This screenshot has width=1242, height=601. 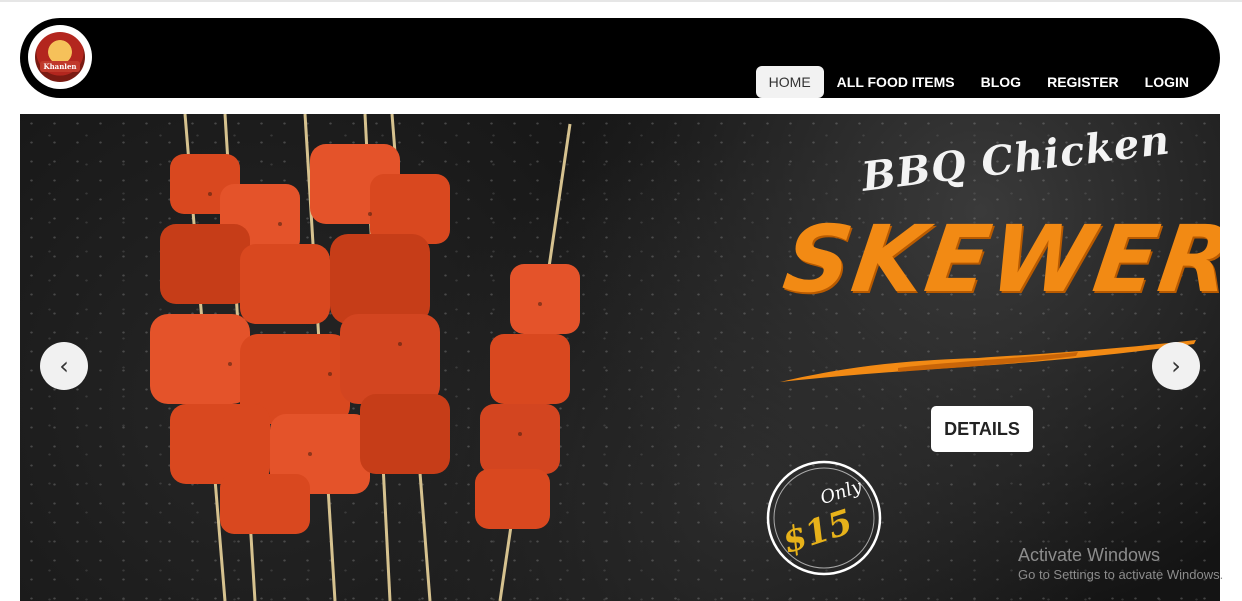 What do you see at coordinates (988, 361) in the screenshot?
I see `brush-stroke-decoration` at bounding box center [988, 361].